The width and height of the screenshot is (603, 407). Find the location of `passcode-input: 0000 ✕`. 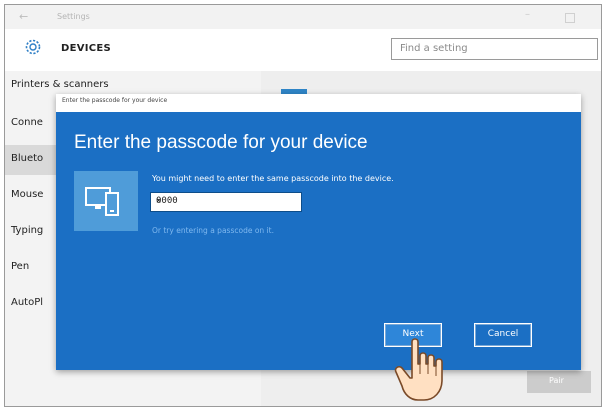

passcode-input: 0000 ✕ is located at coordinates (226, 202).